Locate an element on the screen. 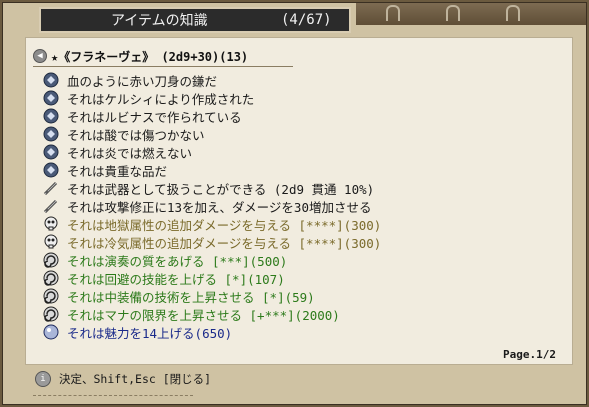 The image size is (589, 407). window-title-bar: アイテムの知識 (4/67) is located at coordinates (195, 20).